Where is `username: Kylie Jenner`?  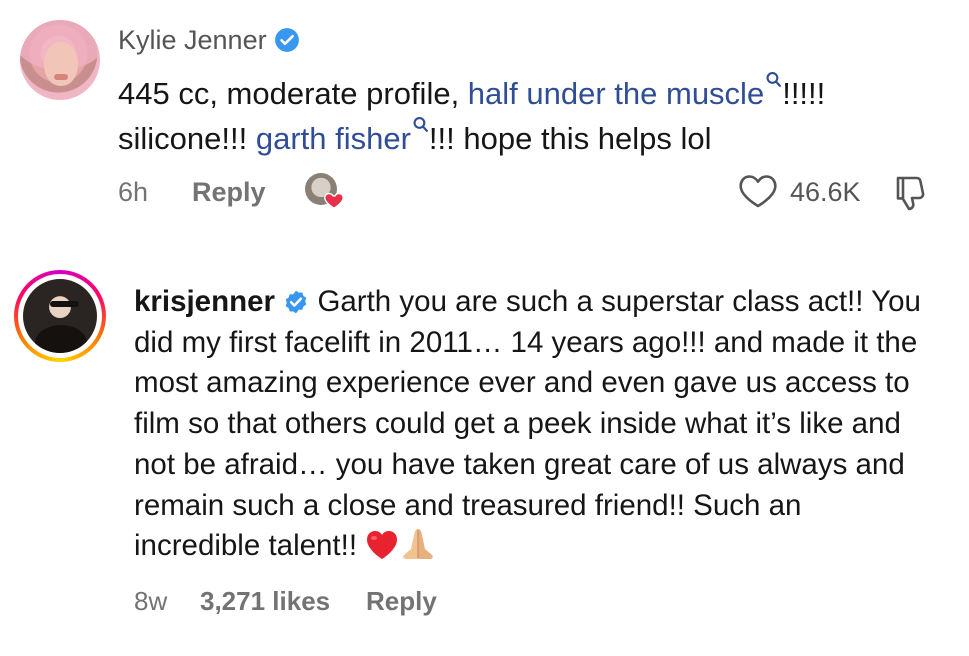
username: Kylie Jenner is located at coordinates (192, 40).